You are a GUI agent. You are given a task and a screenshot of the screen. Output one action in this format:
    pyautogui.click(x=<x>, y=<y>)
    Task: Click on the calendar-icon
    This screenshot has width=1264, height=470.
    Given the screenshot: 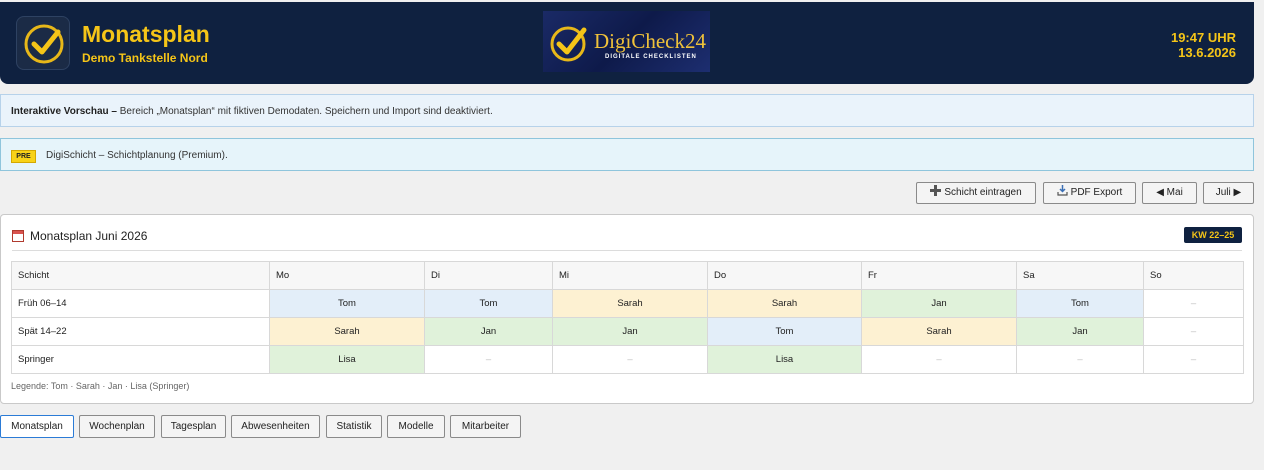 What is the action you would take?
    pyautogui.click(x=18, y=236)
    